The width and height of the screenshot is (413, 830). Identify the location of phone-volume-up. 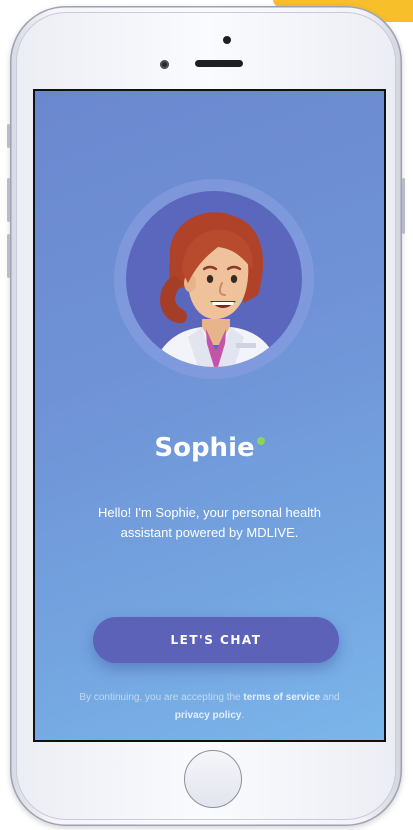
(8, 200).